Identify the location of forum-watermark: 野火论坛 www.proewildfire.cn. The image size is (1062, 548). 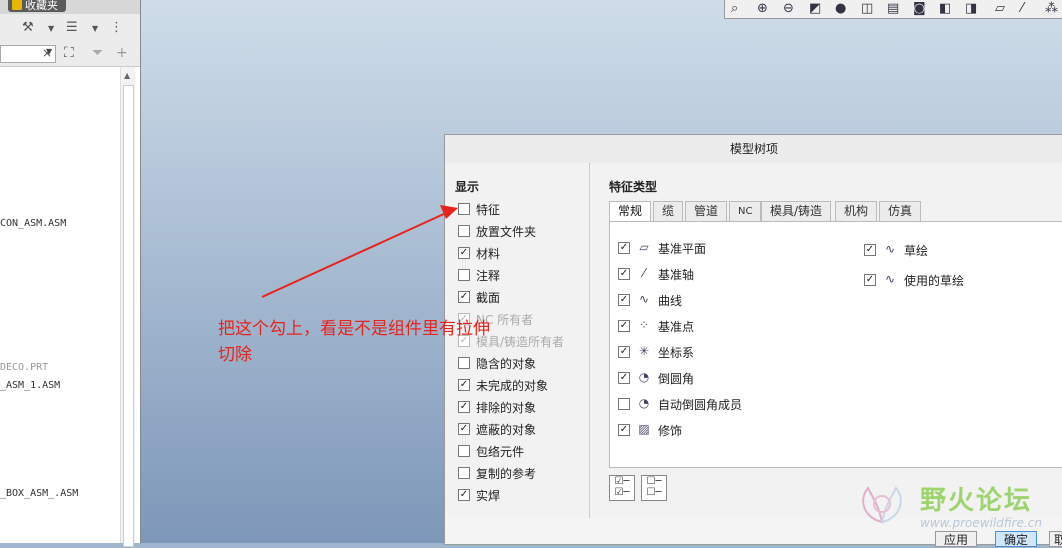
(956, 509).